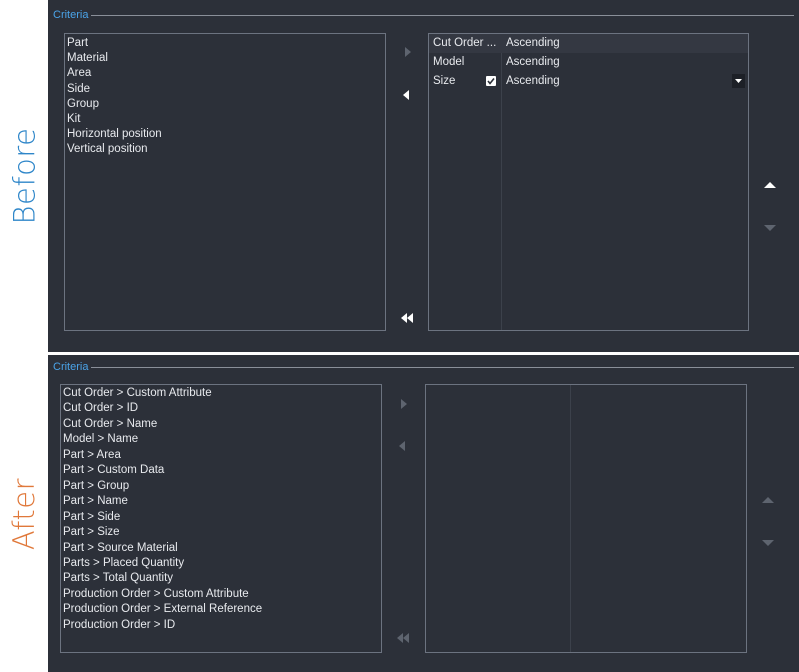 Image resolution: width=799 pixels, height=672 pixels. Describe the element at coordinates (449, 62) in the screenshot. I see `sort-field-name: Model` at that location.